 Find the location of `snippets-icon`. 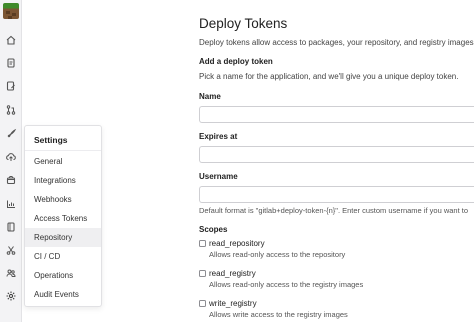

snippets-icon is located at coordinates (11, 250).